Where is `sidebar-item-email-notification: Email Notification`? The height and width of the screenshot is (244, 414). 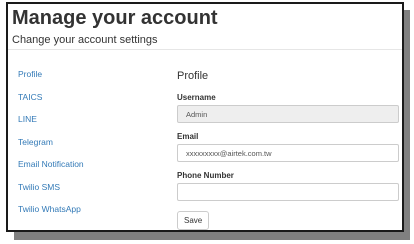
sidebar-item-email-notification: Email Notification is located at coordinates (83, 169).